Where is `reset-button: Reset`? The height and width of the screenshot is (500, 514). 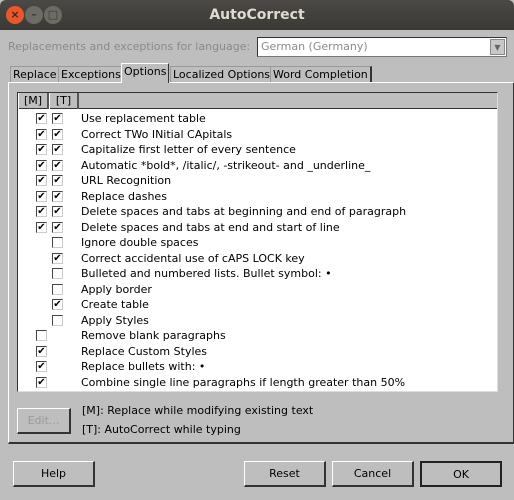
reset-button: Reset is located at coordinates (285, 474).